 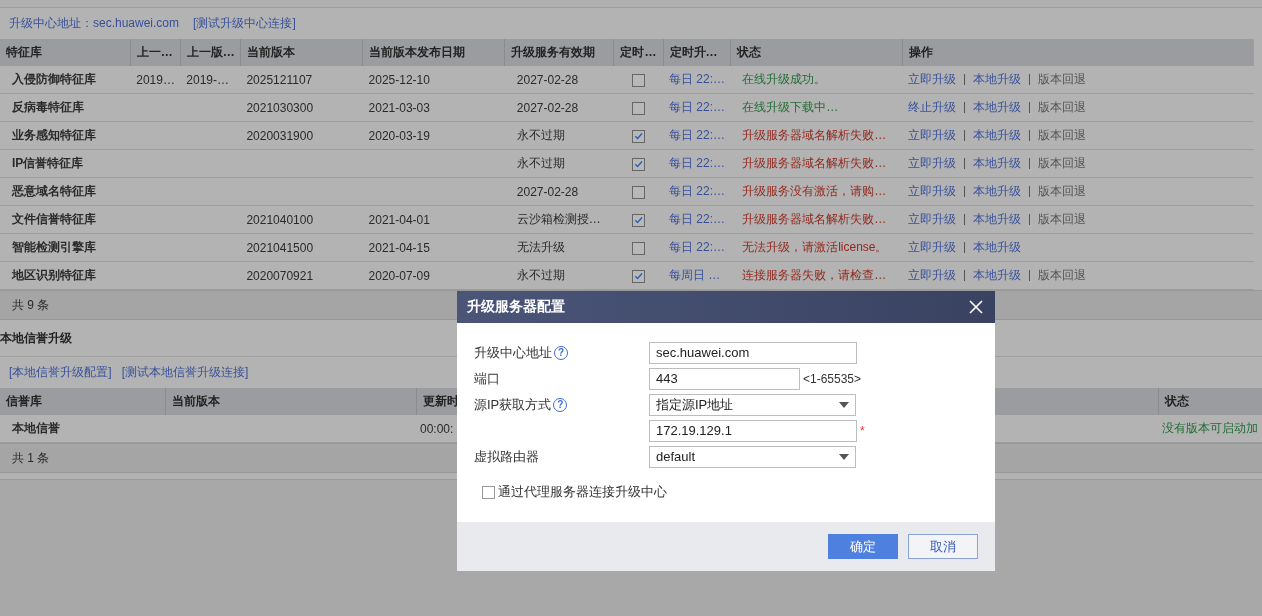 I want to click on record-count: 共 1 条, so click(x=31, y=458).